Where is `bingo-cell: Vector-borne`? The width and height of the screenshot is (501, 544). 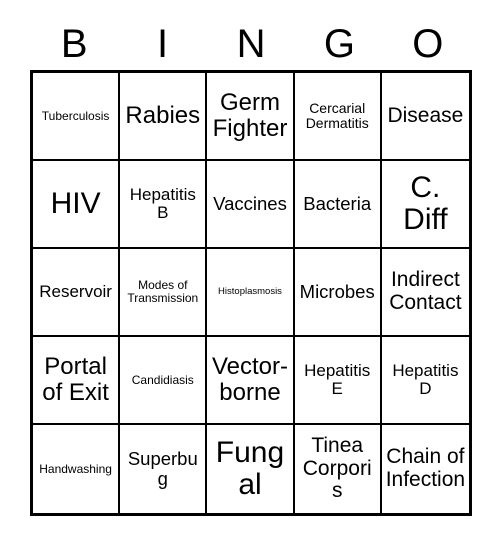
bingo-cell: Vector-borne is located at coordinates (251, 381).